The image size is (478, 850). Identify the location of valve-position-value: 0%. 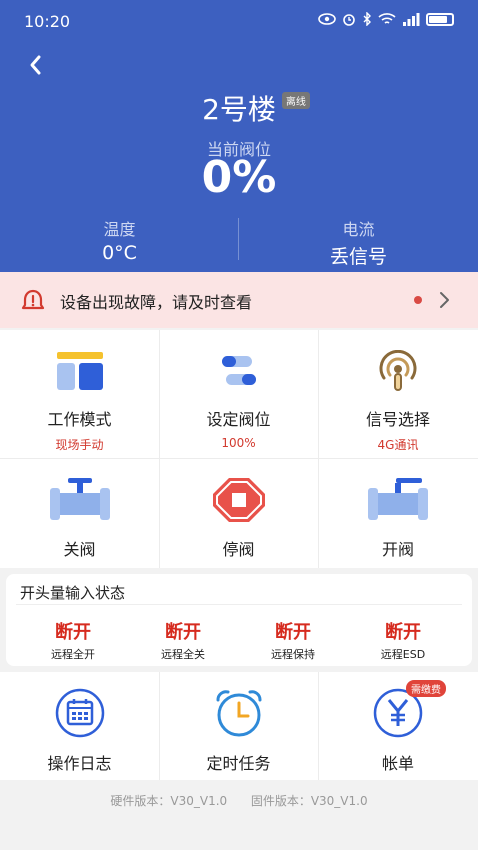
(239, 177).